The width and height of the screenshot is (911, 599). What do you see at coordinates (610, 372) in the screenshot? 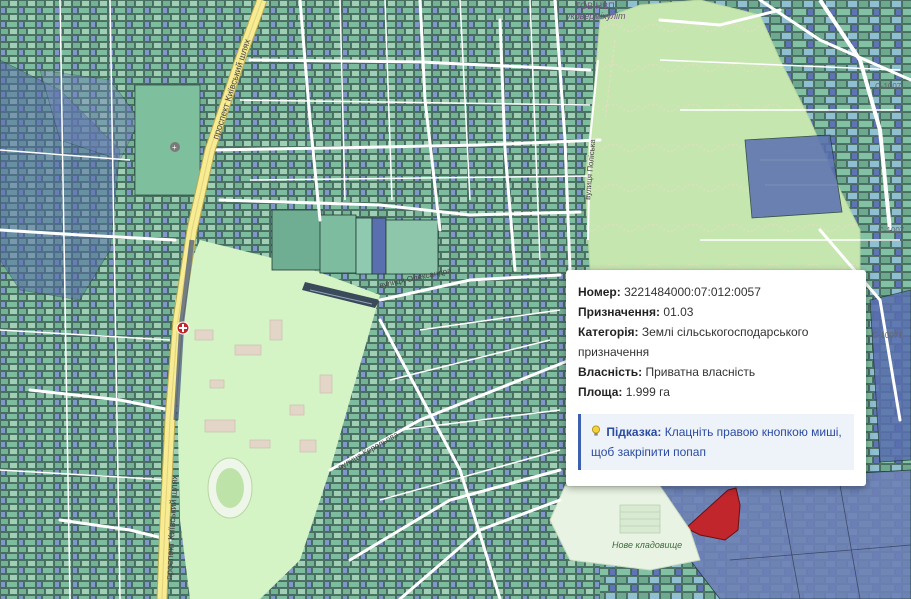
I see `popup-ownership-label: Власність:` at bounding box center [610, 372].